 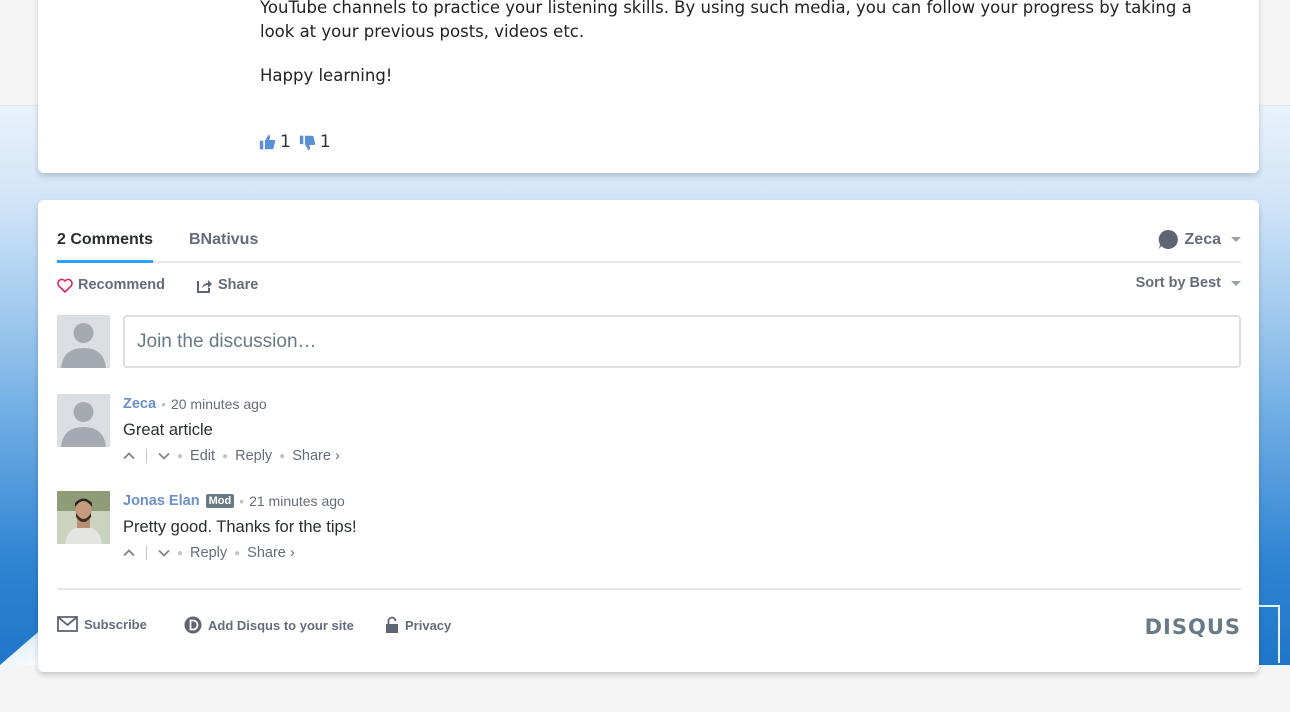 What do you see at coordinates (649, 244) in the screenshot?
I see `thread-tabs: 2 Comments BNativus Zeca` at bounding box center [649, 244].